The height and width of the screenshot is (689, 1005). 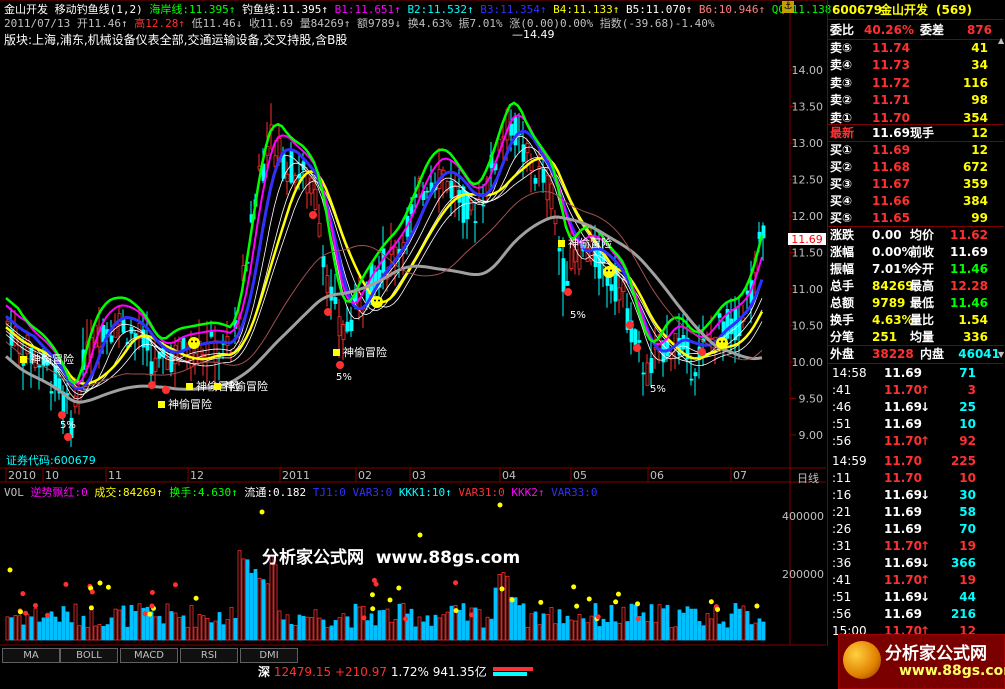 What do you see at coordinates (31, 655) in the screenshot?
I see `tab-ma: MA` at bounding box center [31, 655].